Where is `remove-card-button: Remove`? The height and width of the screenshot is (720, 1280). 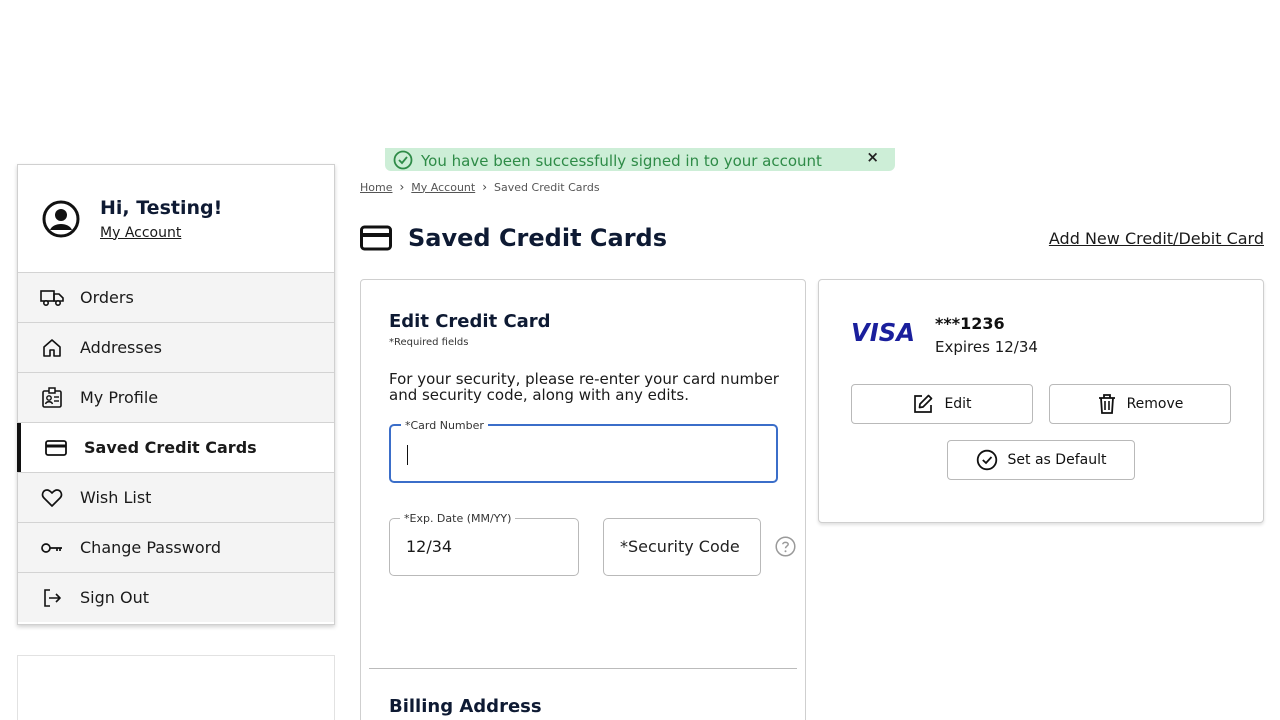
remove-card-button: Remove is located at coordinates (1140, 404).